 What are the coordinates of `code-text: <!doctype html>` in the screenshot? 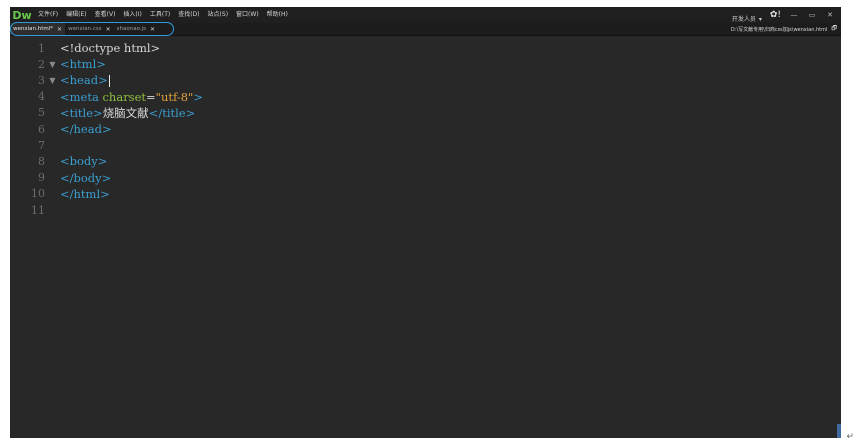 It's located at (110, 48).